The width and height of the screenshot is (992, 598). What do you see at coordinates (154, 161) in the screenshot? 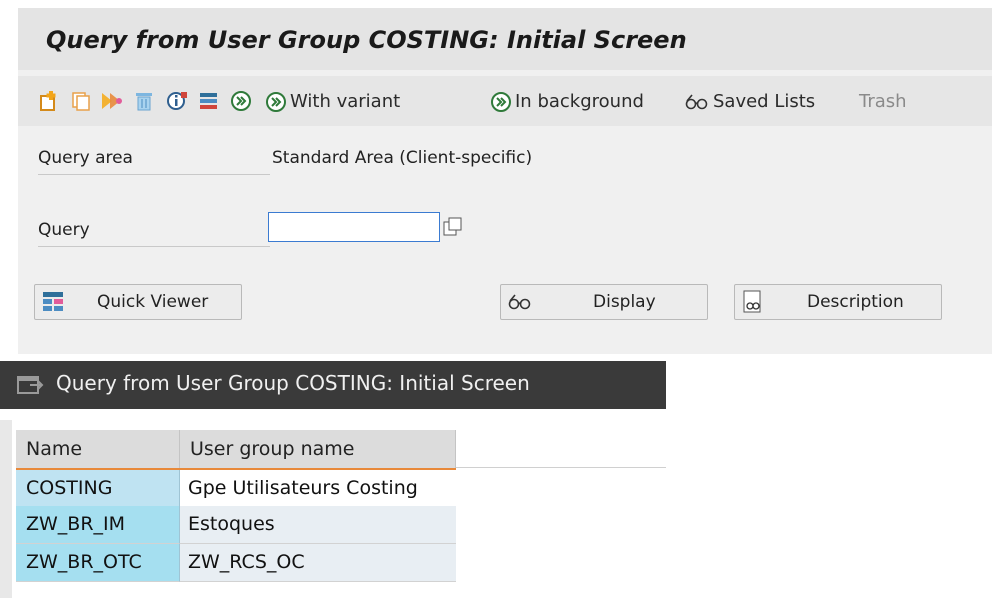
I see `query-area-label: Query area` at bounding box center [154, 161].